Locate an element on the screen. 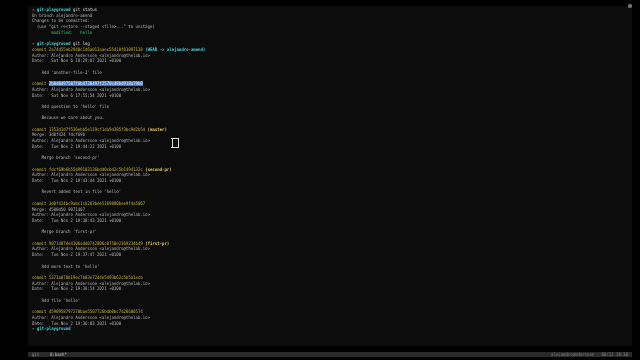 The height and width of the screenshot is (360, 640). output-text: Date: Tue Nov 2 19:38:43 2021 +0100 is located at coordinates (77, 220).